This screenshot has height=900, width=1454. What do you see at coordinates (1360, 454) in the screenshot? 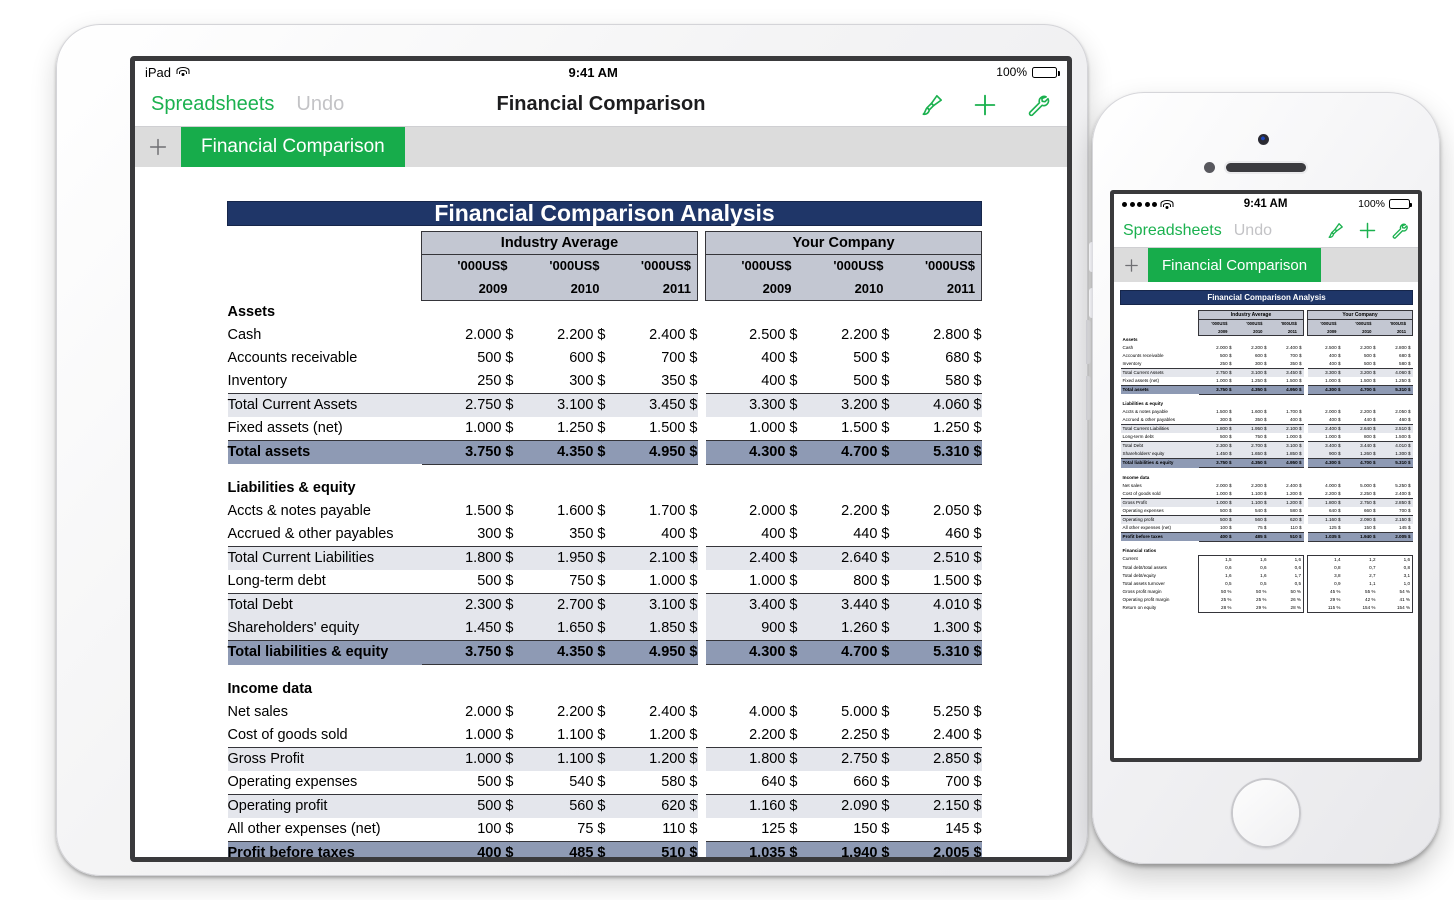
I see `cell-company-2010: 1.260 $` at bounding box center [1360, 454].